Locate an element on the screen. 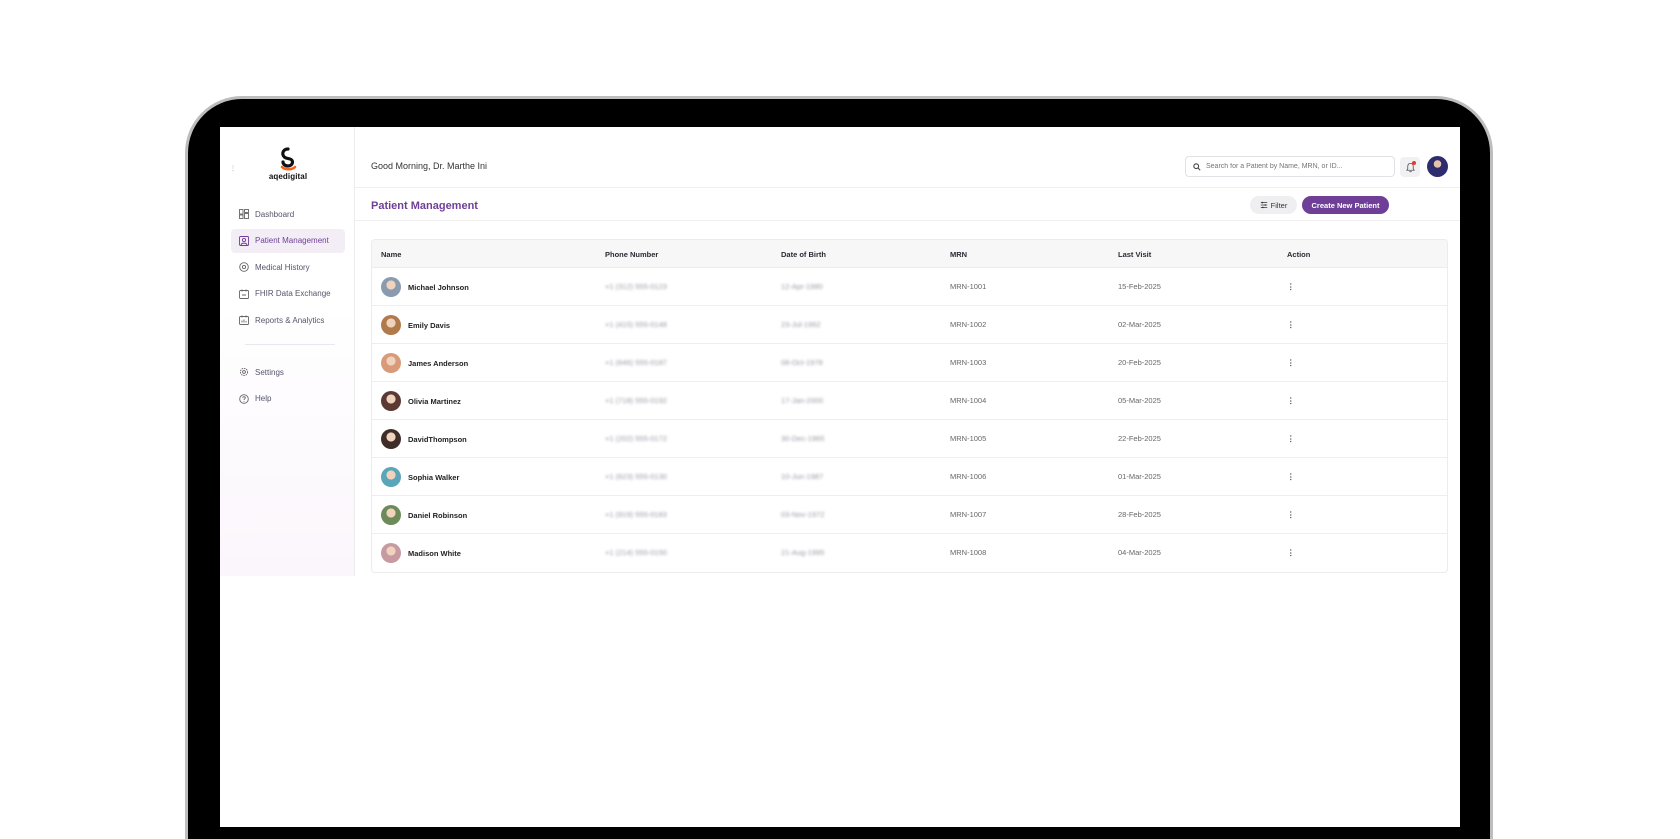 The image size is (1680, 839). brand-logo: aqedigital is located at coordinates (288, 164).